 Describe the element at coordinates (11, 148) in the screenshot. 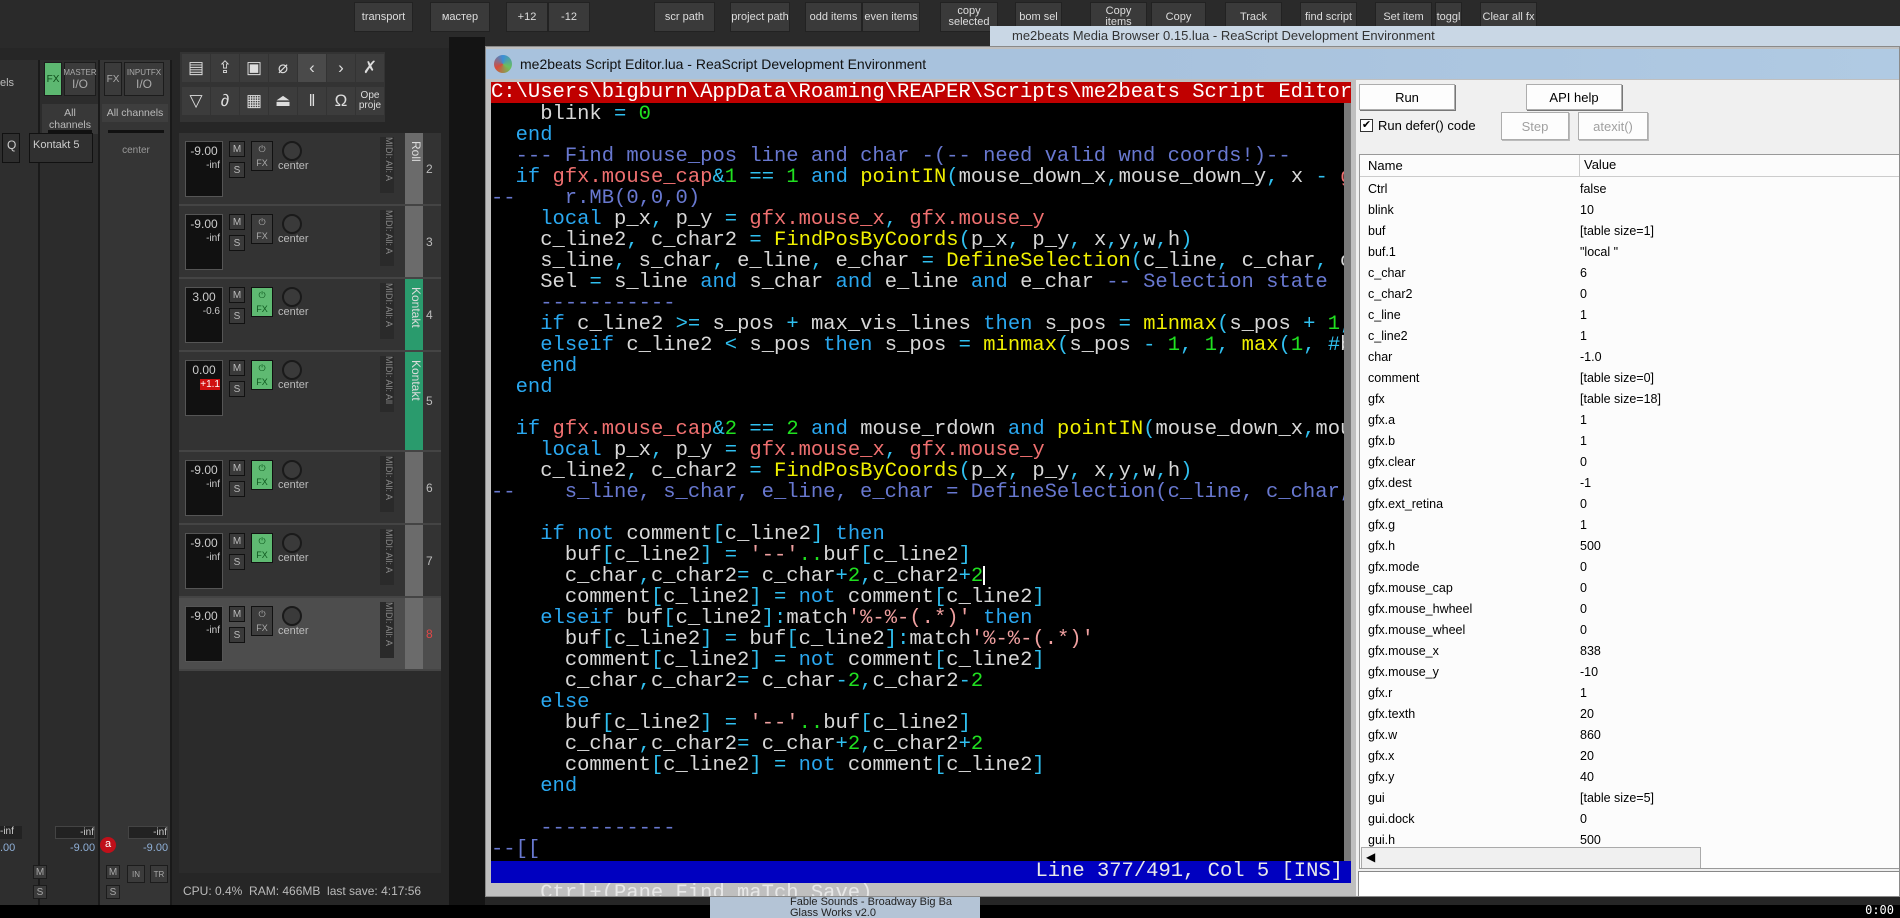

I see `fx-slot: Q` at that location.